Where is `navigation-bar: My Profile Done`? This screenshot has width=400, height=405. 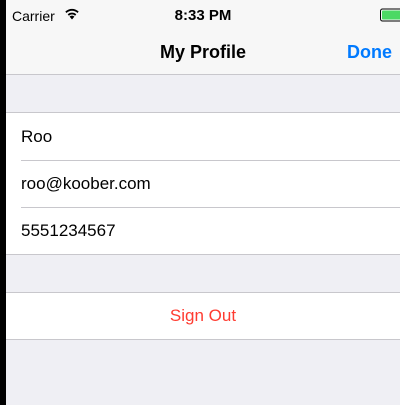
navigation-bar: My Profile Done is located at coordinates (203, 52).